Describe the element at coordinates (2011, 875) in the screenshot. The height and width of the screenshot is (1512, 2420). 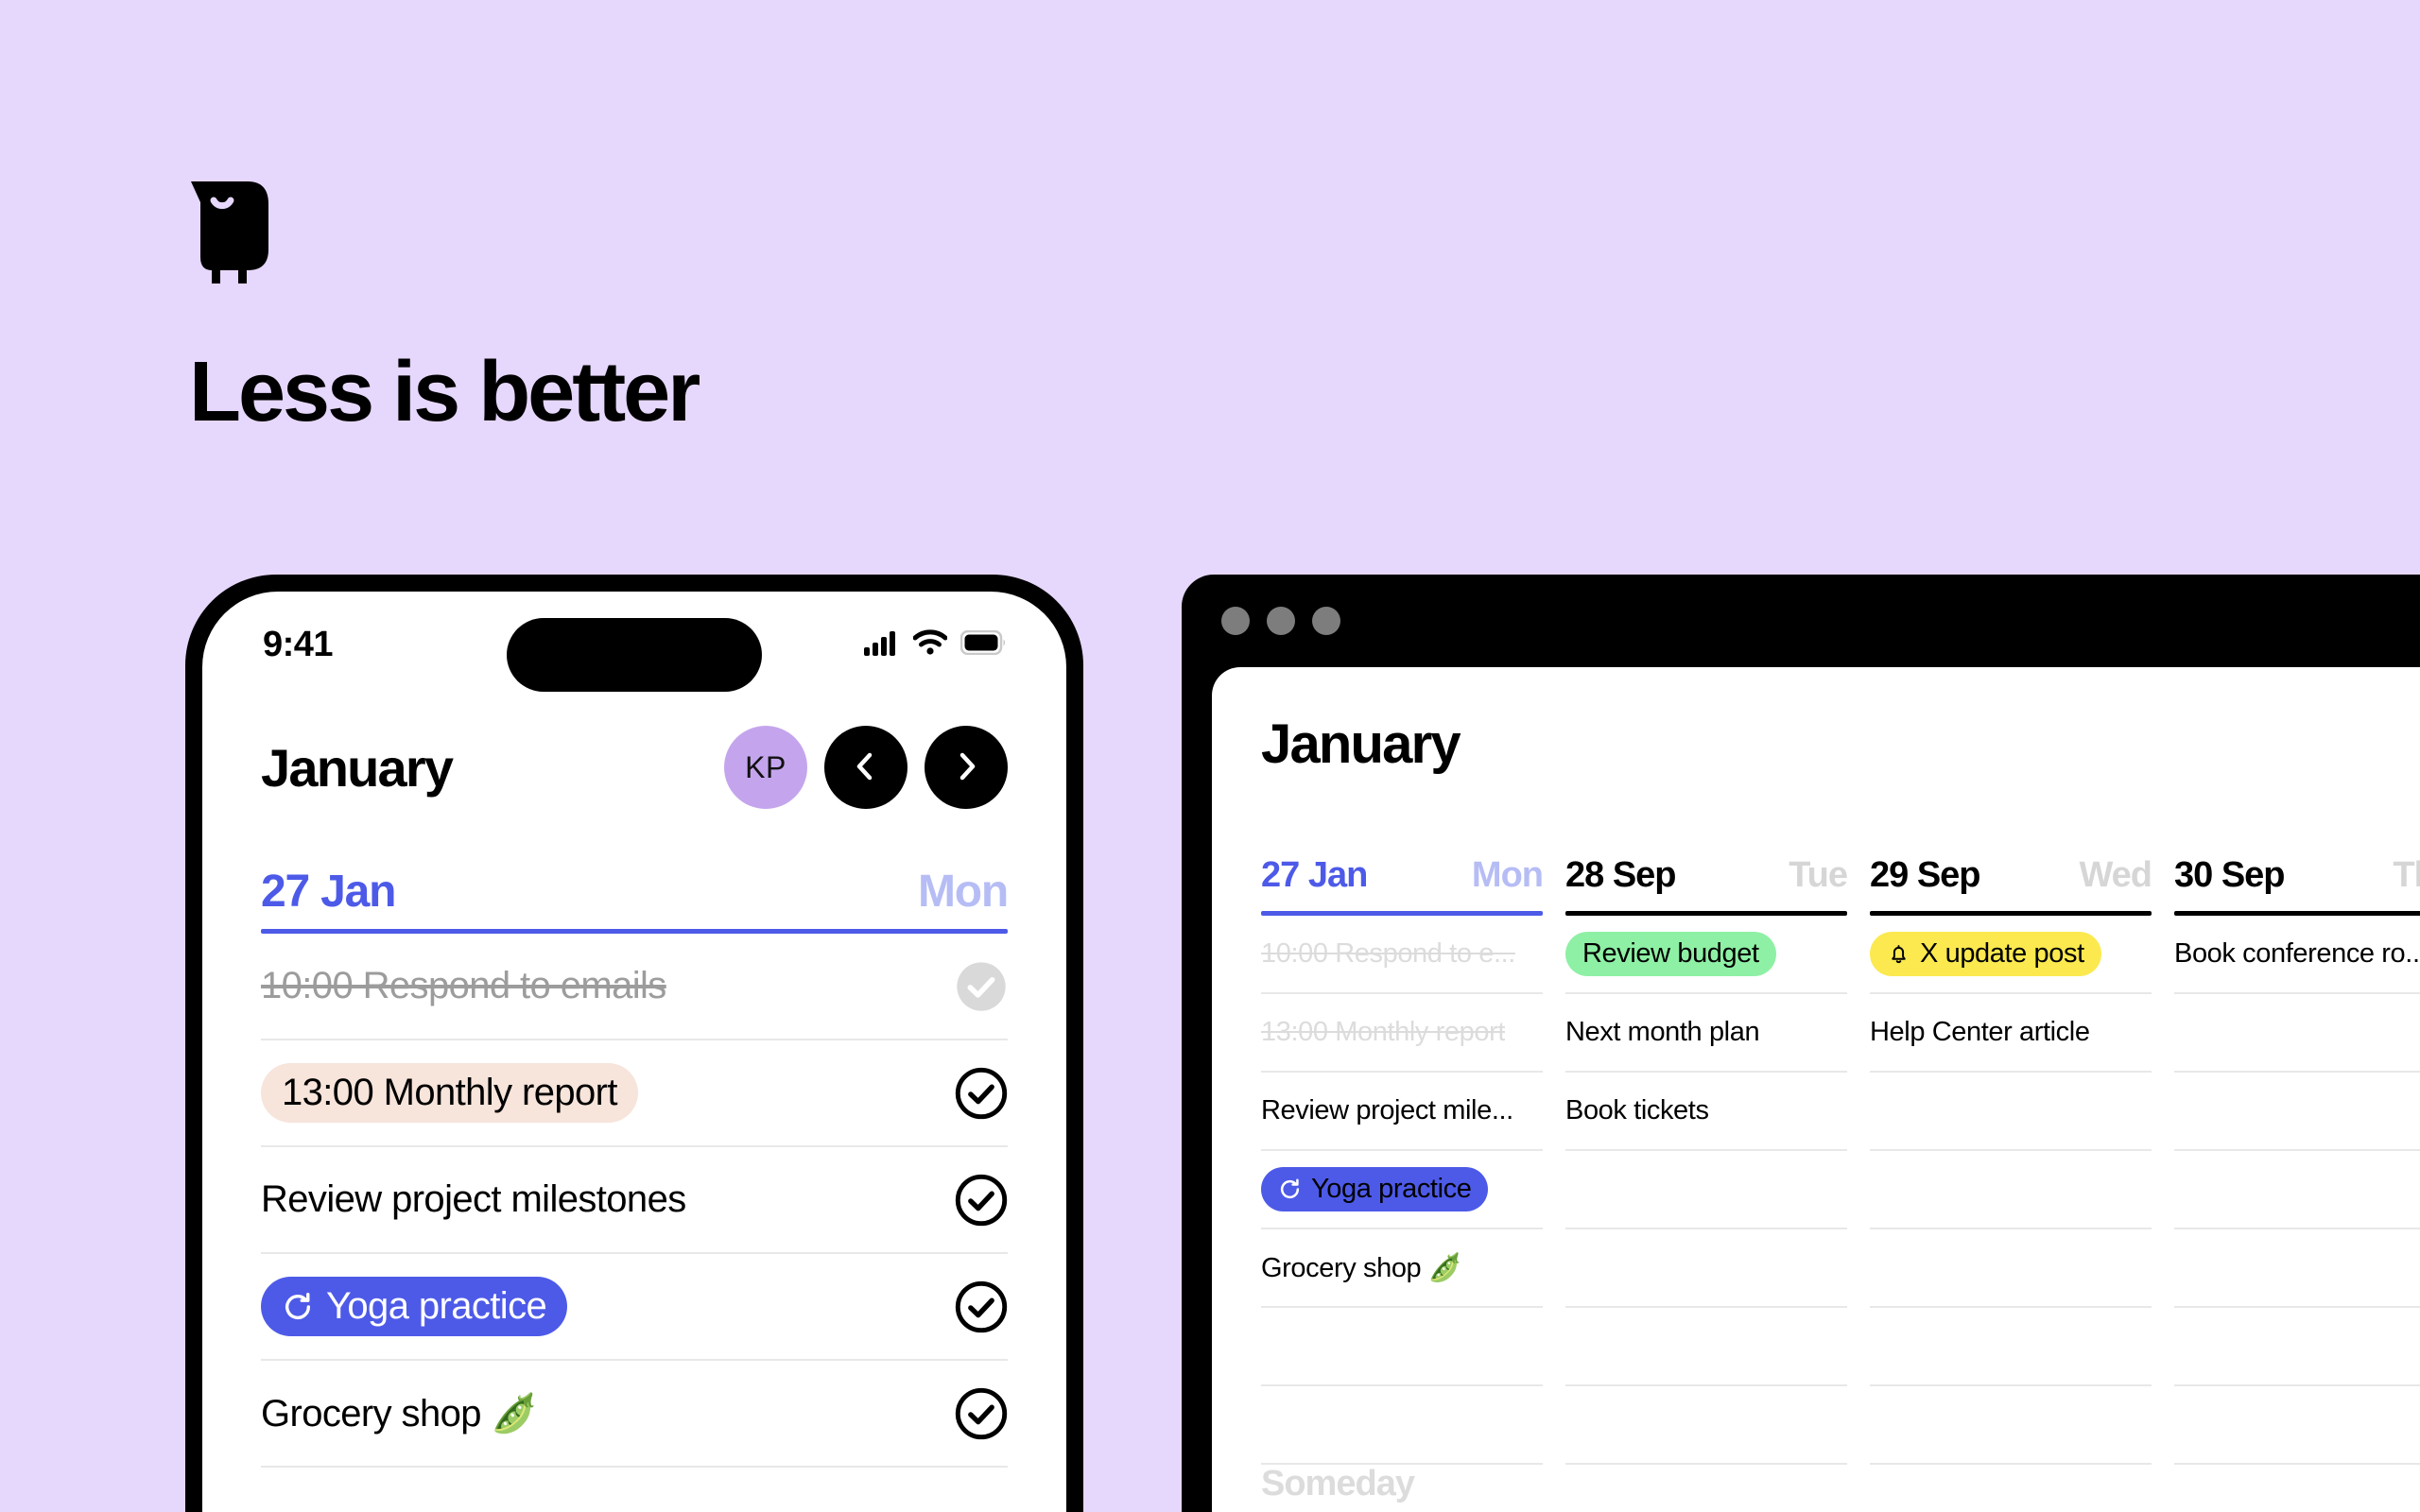
I see `day-column-header: 29 Sep Wed` at that location.